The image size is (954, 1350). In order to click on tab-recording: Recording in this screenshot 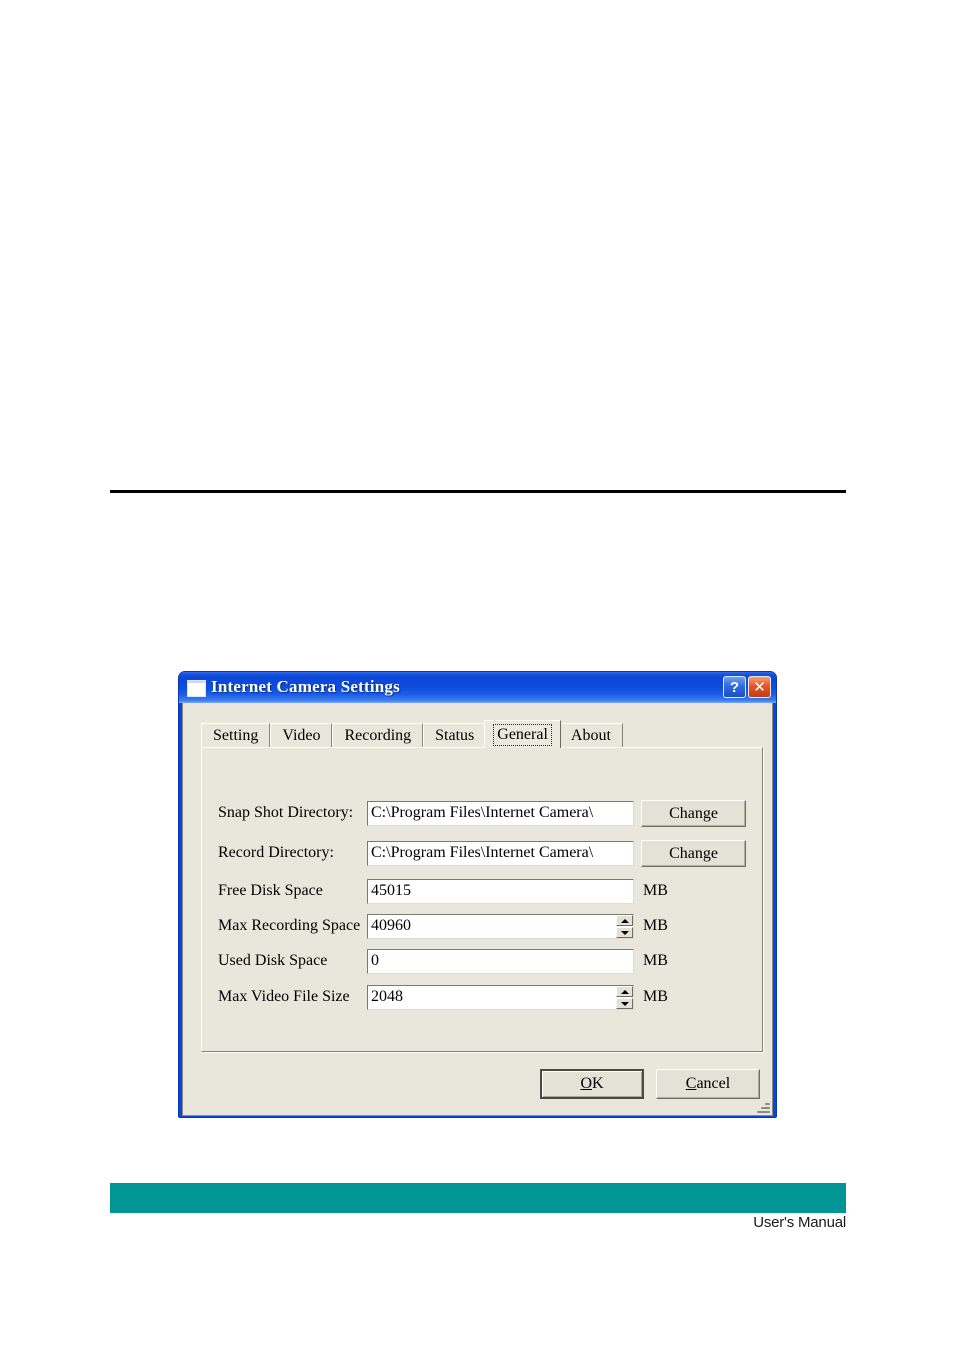, I will do `click(378, 735)`.